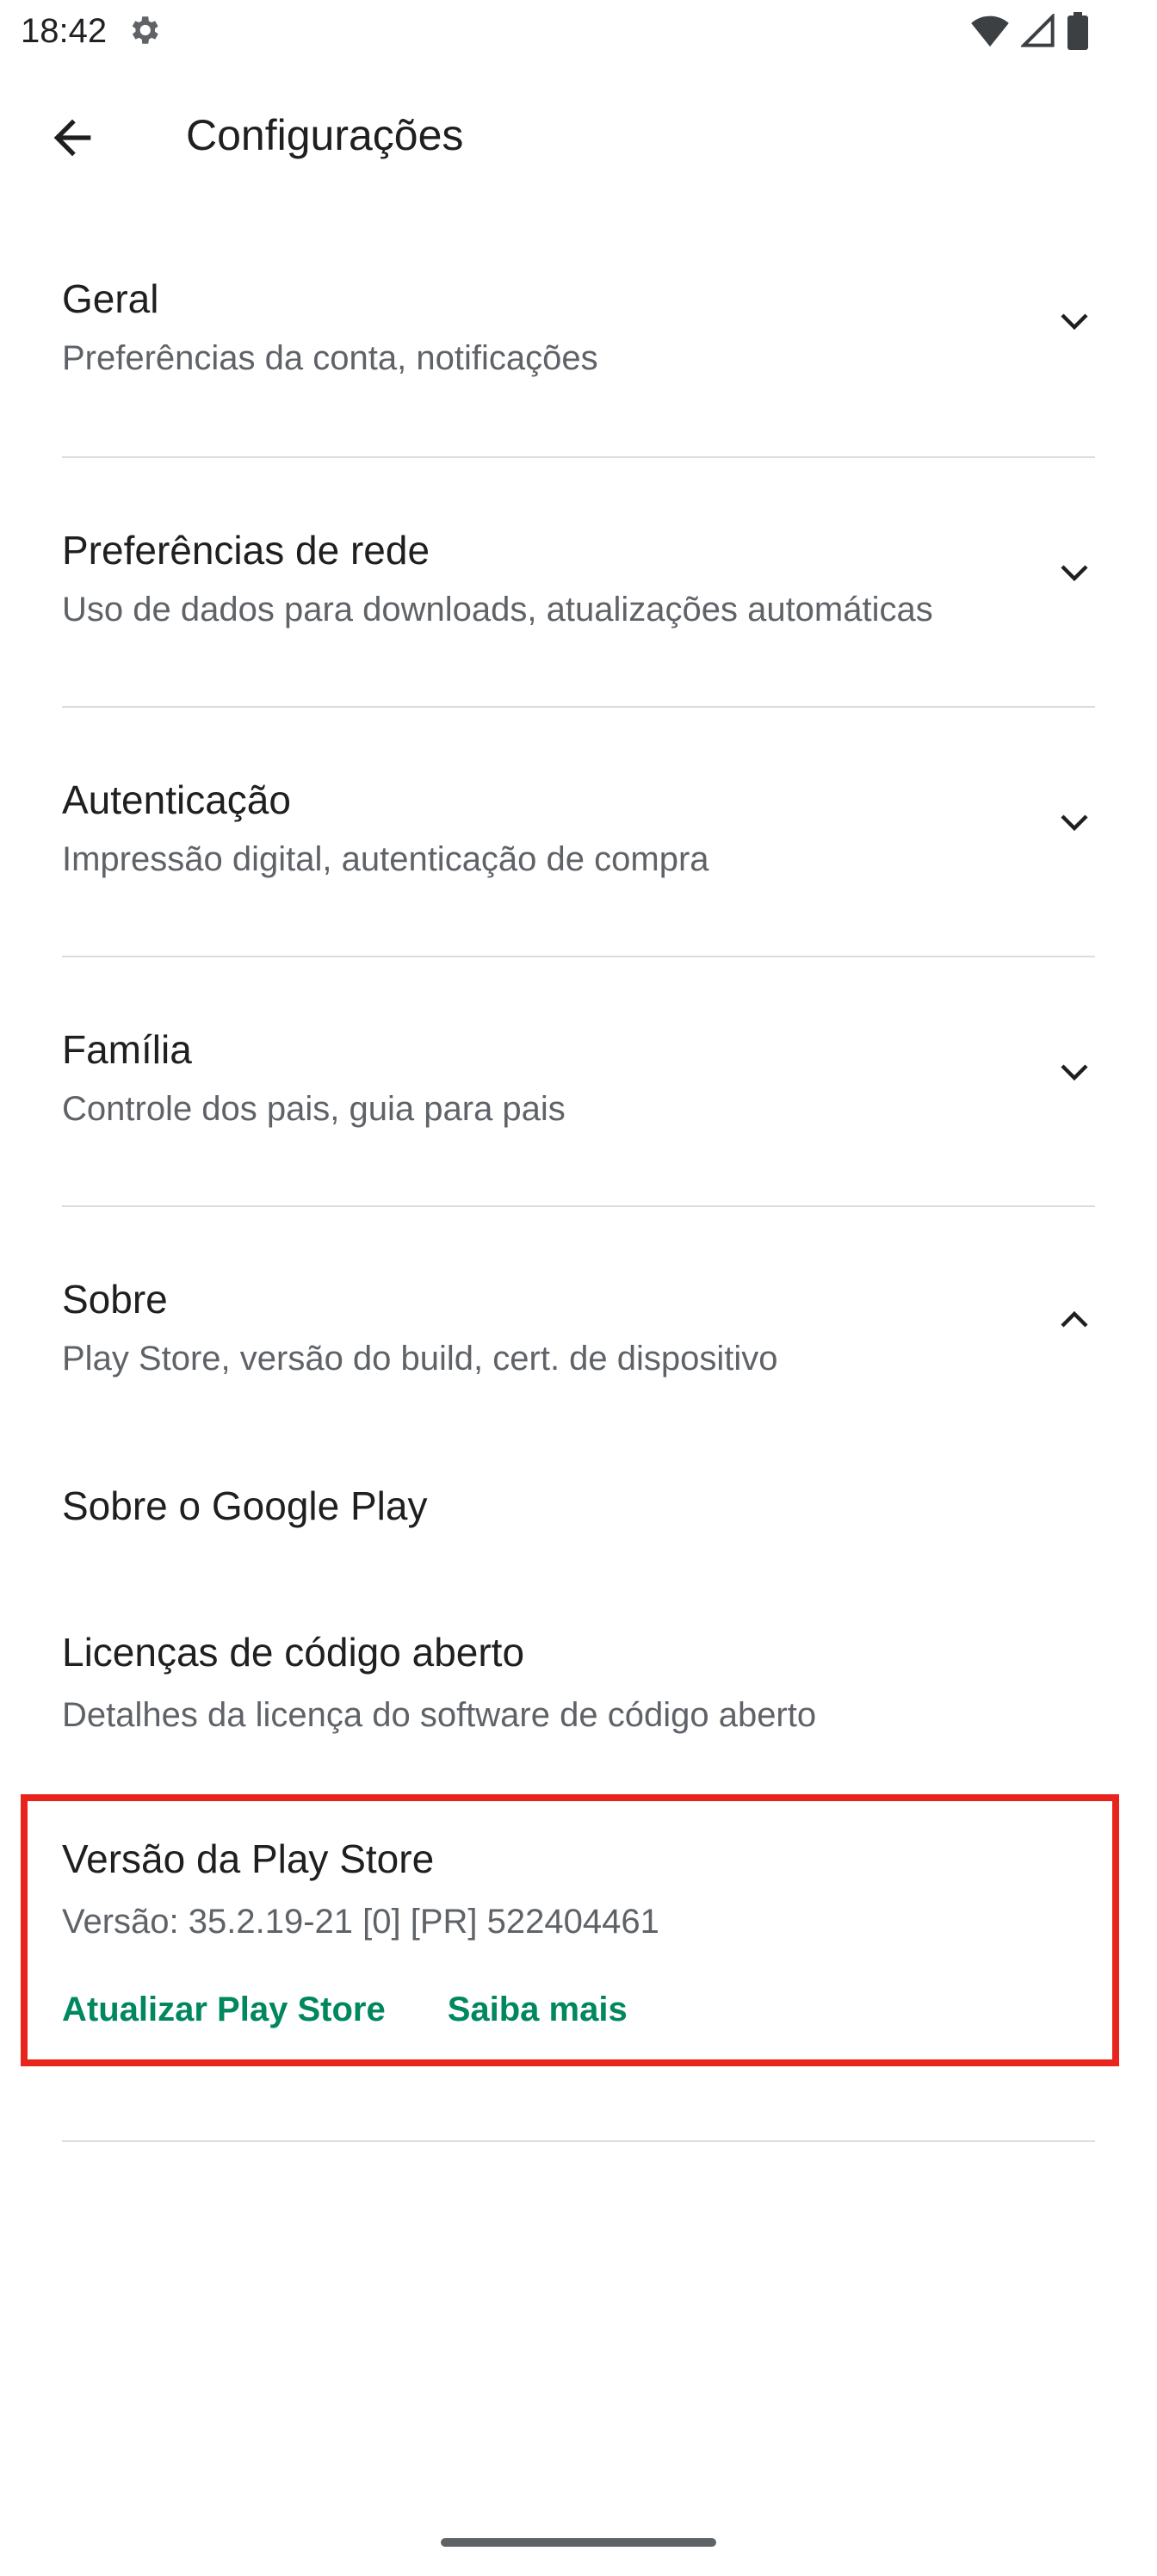  Describe the element at coordinates (245, 1505) in the screenshot. I see `item-title: Sobre o Google Play` at that location.